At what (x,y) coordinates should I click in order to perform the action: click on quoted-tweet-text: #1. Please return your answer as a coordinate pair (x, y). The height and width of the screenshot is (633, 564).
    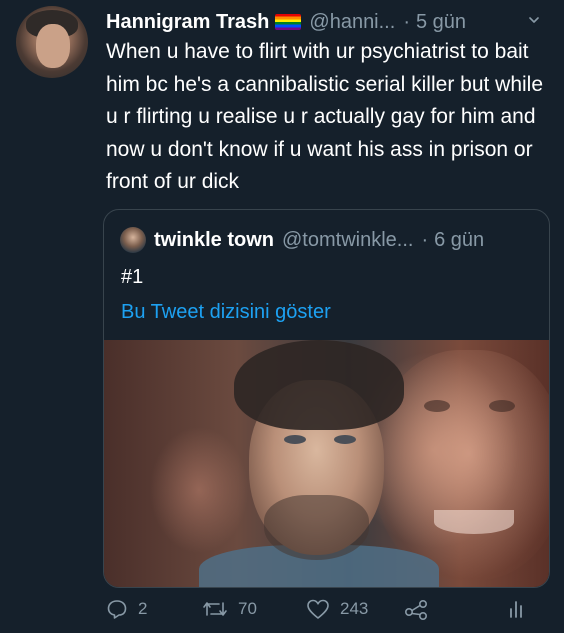
    Looking at the image, I should click on (132, 277).